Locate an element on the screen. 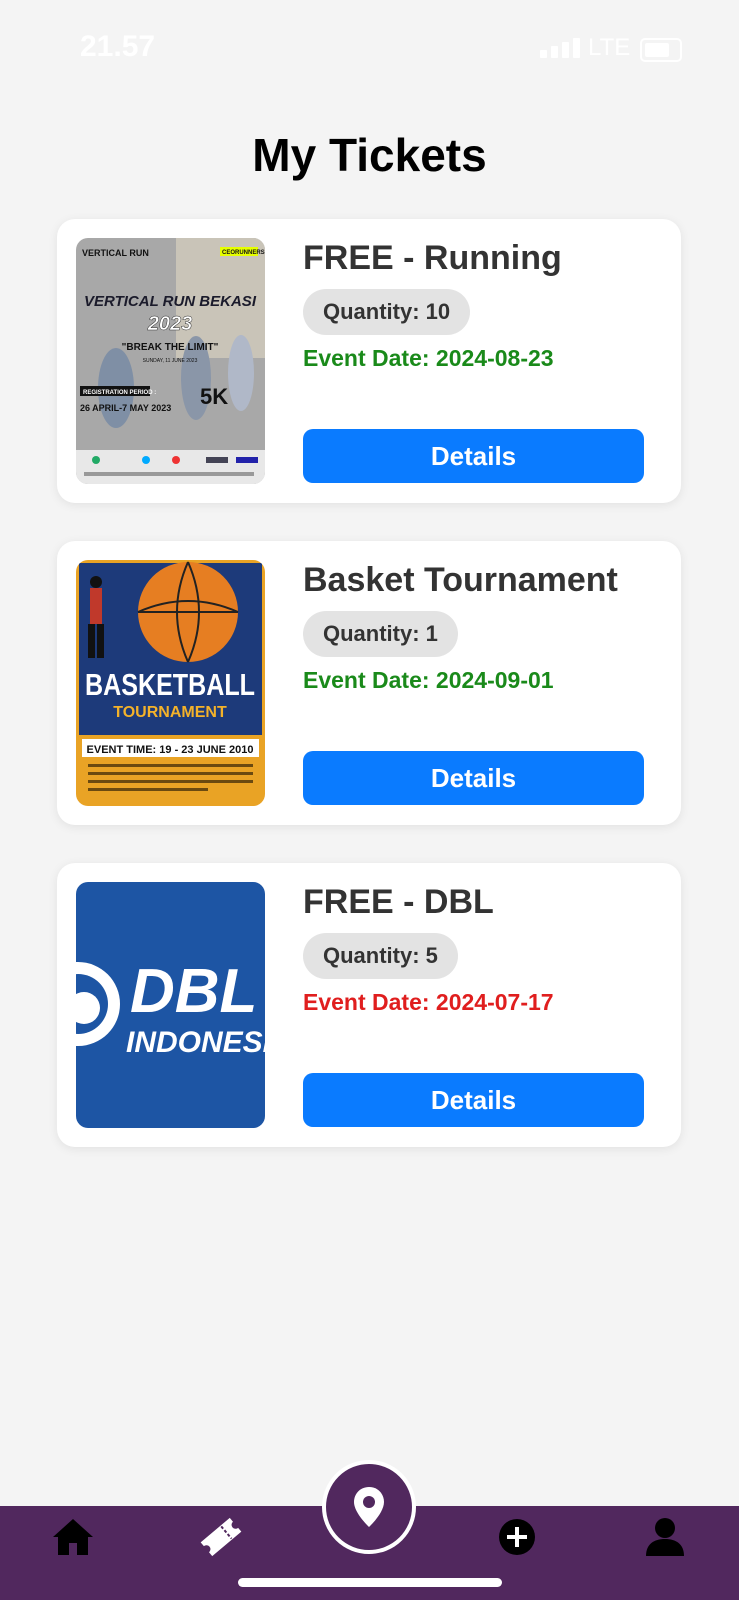  running-tagline: "BREAK THE LIMIT" is located at coordinates (170, 347).